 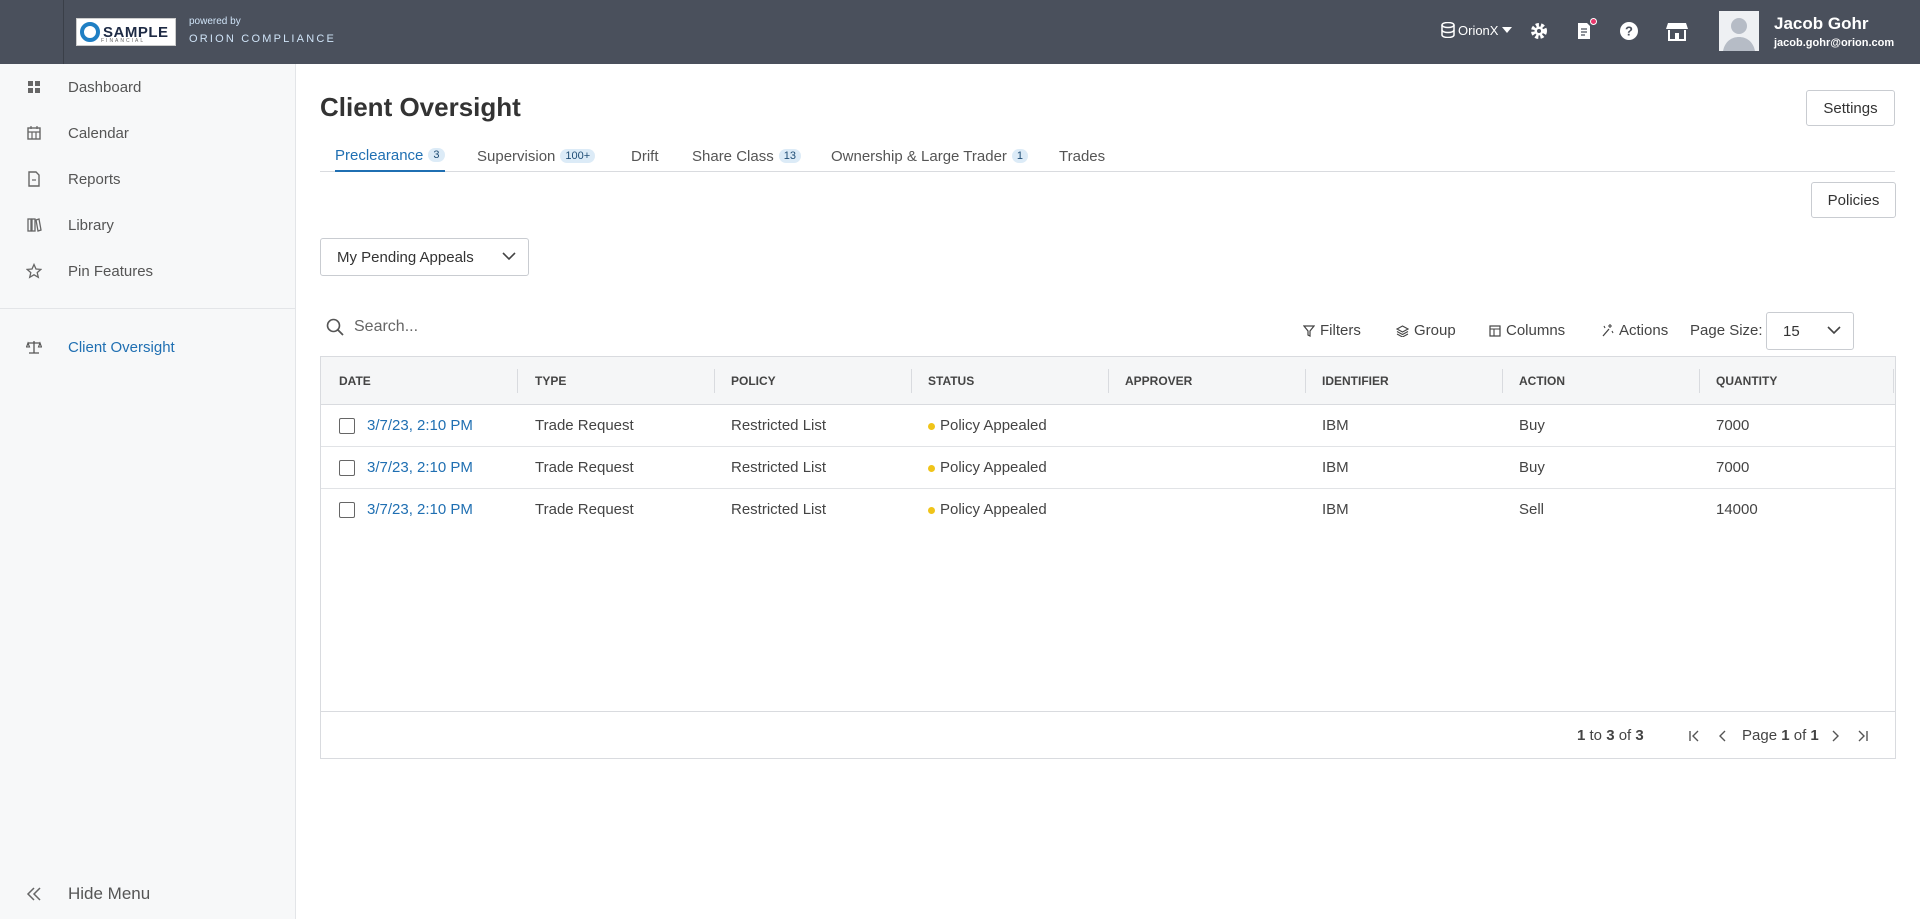 I want to click on page-title: Client Oversight, so click(x=420, y=107).